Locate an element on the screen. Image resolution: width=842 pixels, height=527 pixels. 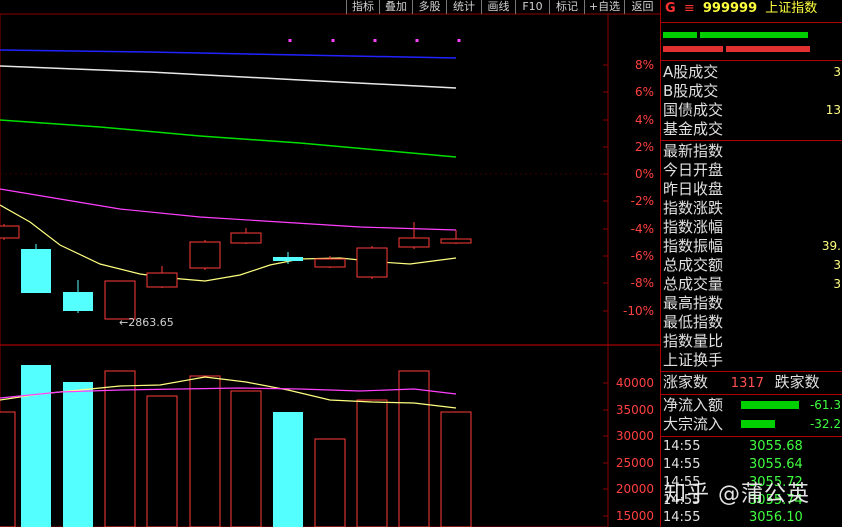
price-axis-label: 6% is located at coordinates (644, 92).